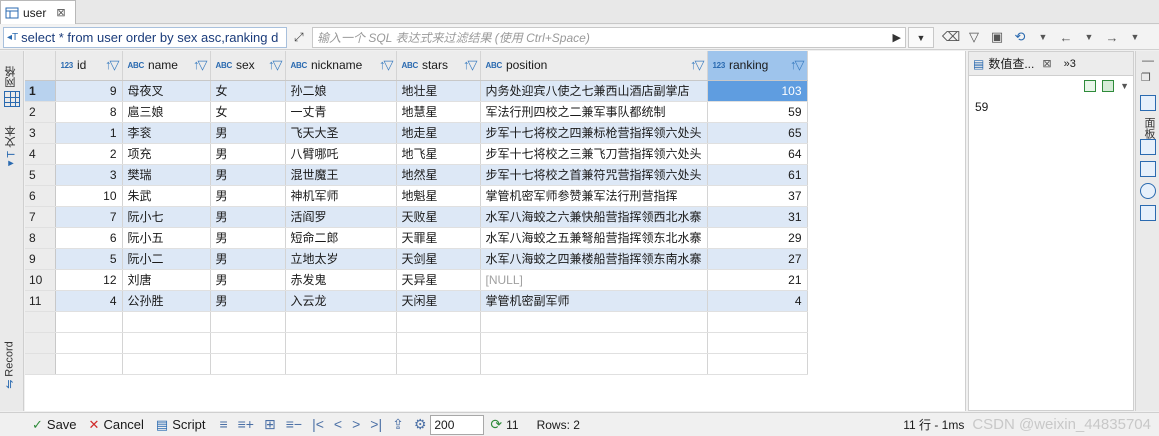 Image resolution: width=1159 pixels, height=436 pixels. I want to click on cell-nickname: 混世魔王, so click(341, 175).